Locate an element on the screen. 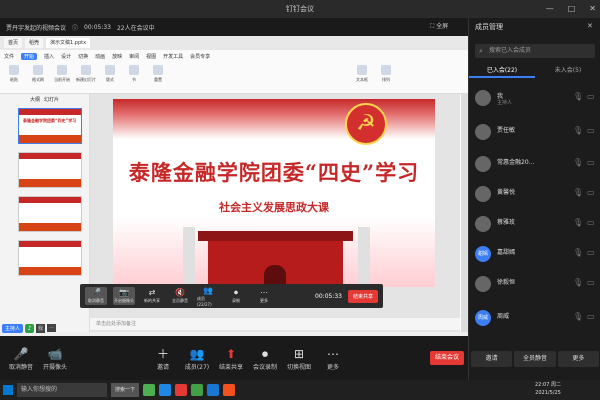 The height and width of the screenshot is (400, 600). toolbar-end-share: ⬆ 结束共享 is located at coordinates (231, 358).